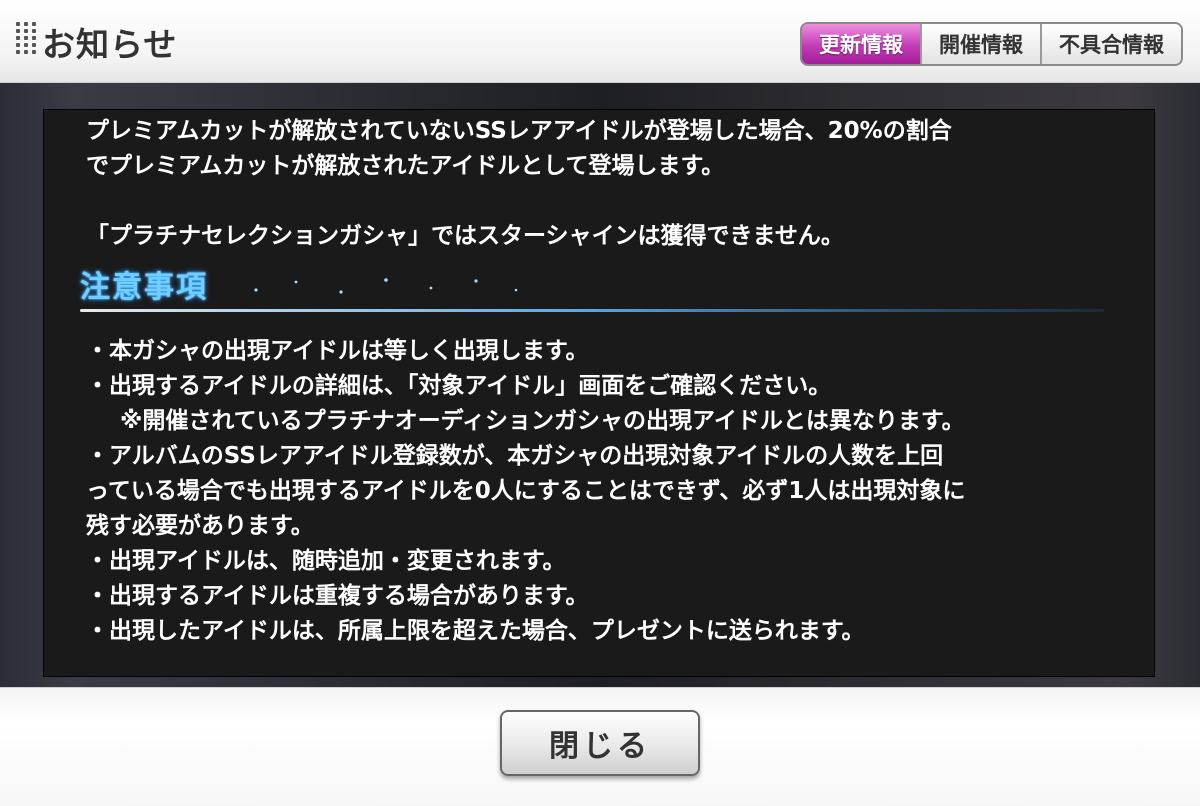 Image resolution: width=1200 pixels, height=806 pixels. What do you see at coordinates (475, 631) in the screenshot?
I see `list-item: ・出現したアイドルは、所属上限を超えた場合、プレゼントに送られます。` at bounding box center [475, 631].